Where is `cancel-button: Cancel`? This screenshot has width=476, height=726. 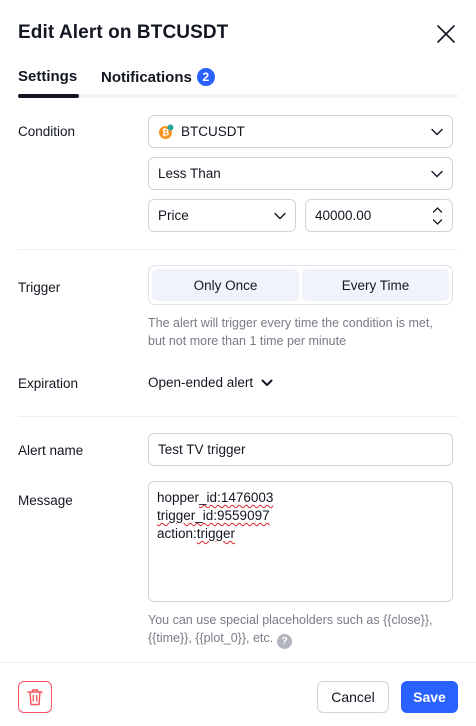 cancel-button: Cancel is located at coordinates (353, 697).